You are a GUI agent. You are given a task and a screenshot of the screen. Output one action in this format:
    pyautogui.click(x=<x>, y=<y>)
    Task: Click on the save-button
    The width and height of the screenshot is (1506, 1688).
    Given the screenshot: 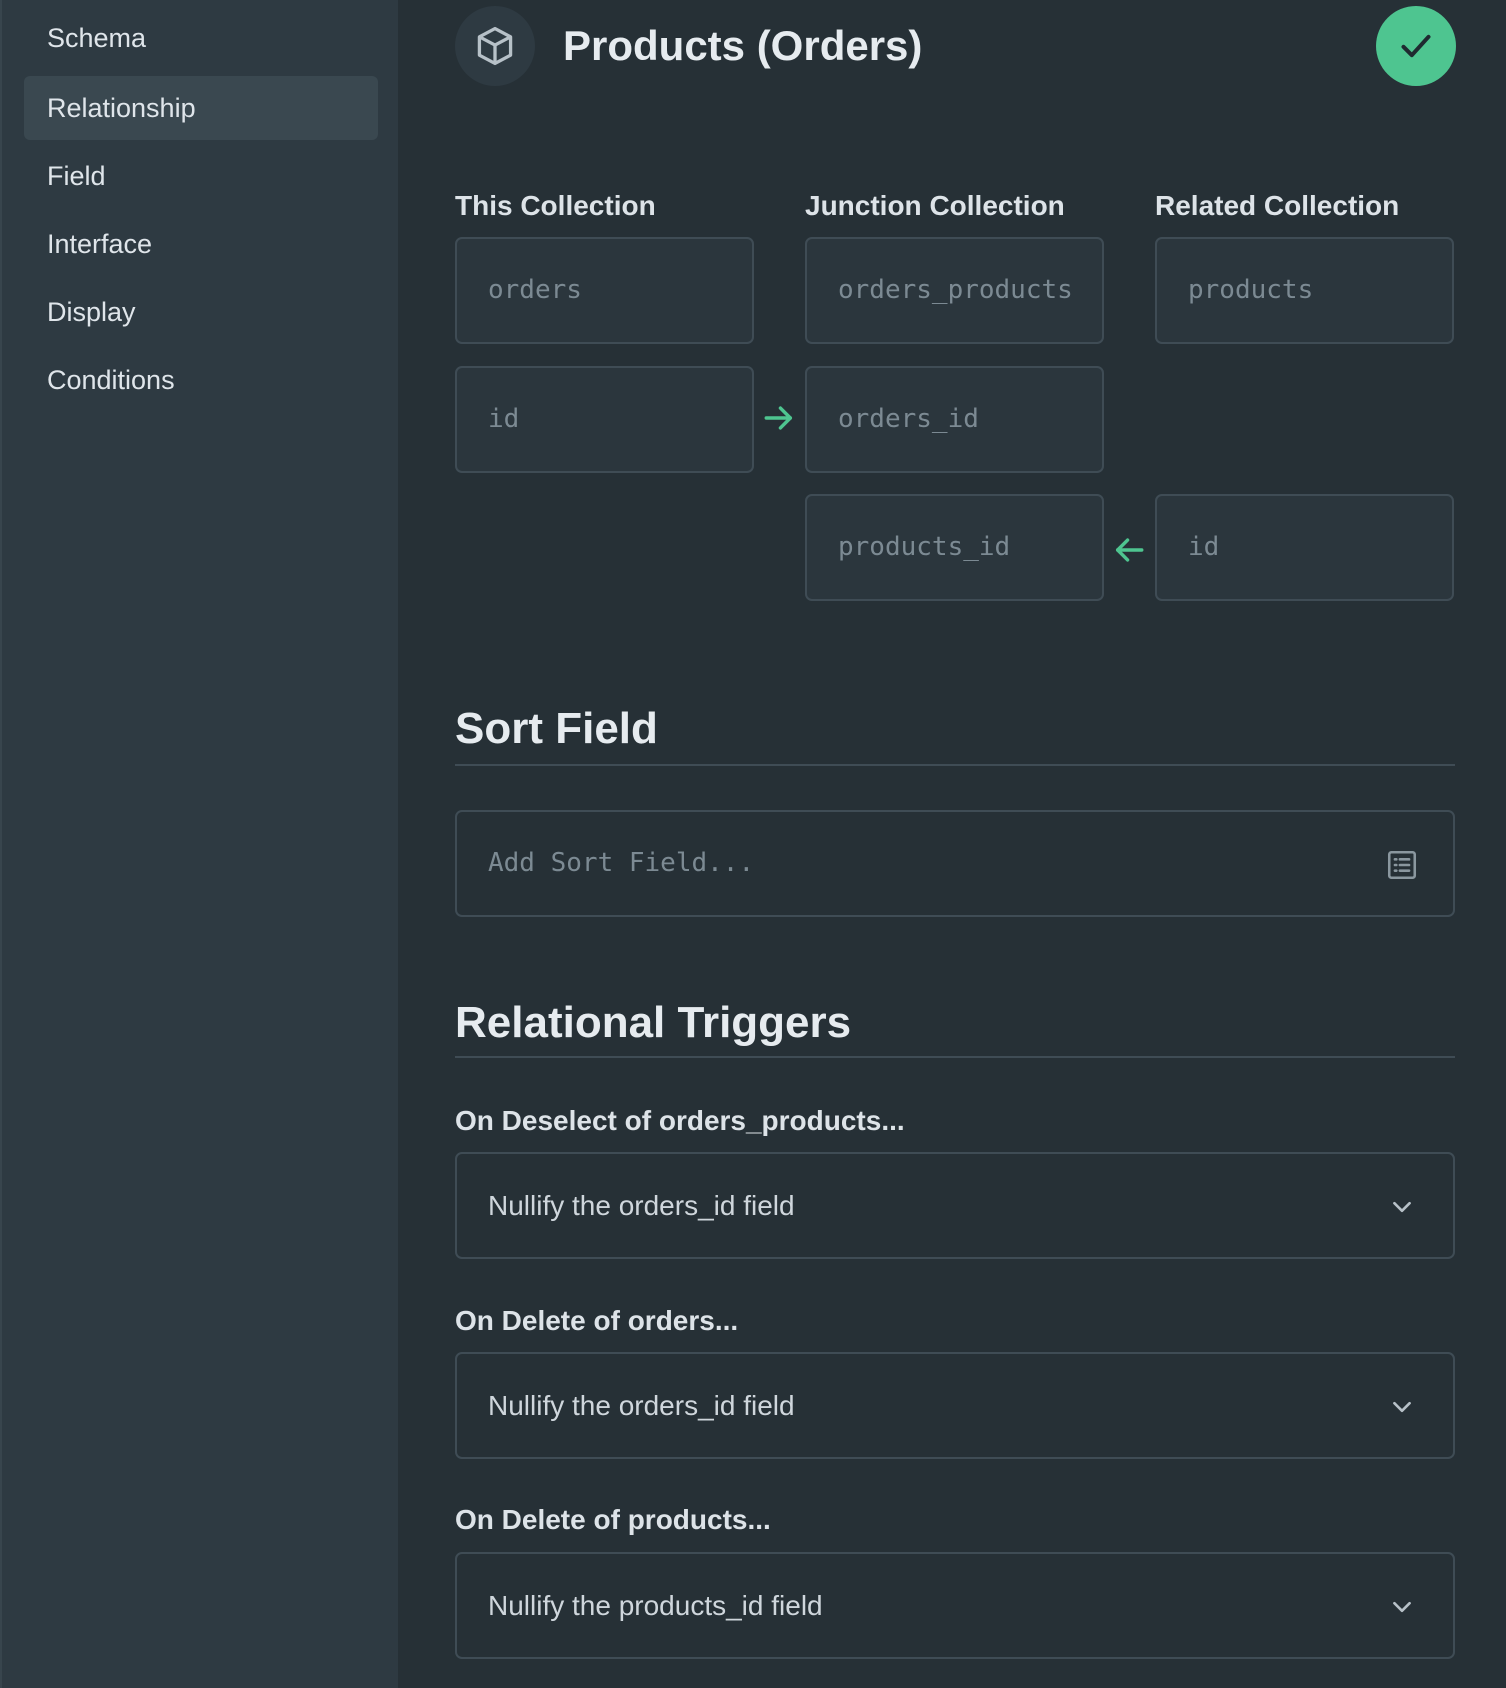 What is the action you would take?
    pyautogui.click(x=1416, y=46)
    